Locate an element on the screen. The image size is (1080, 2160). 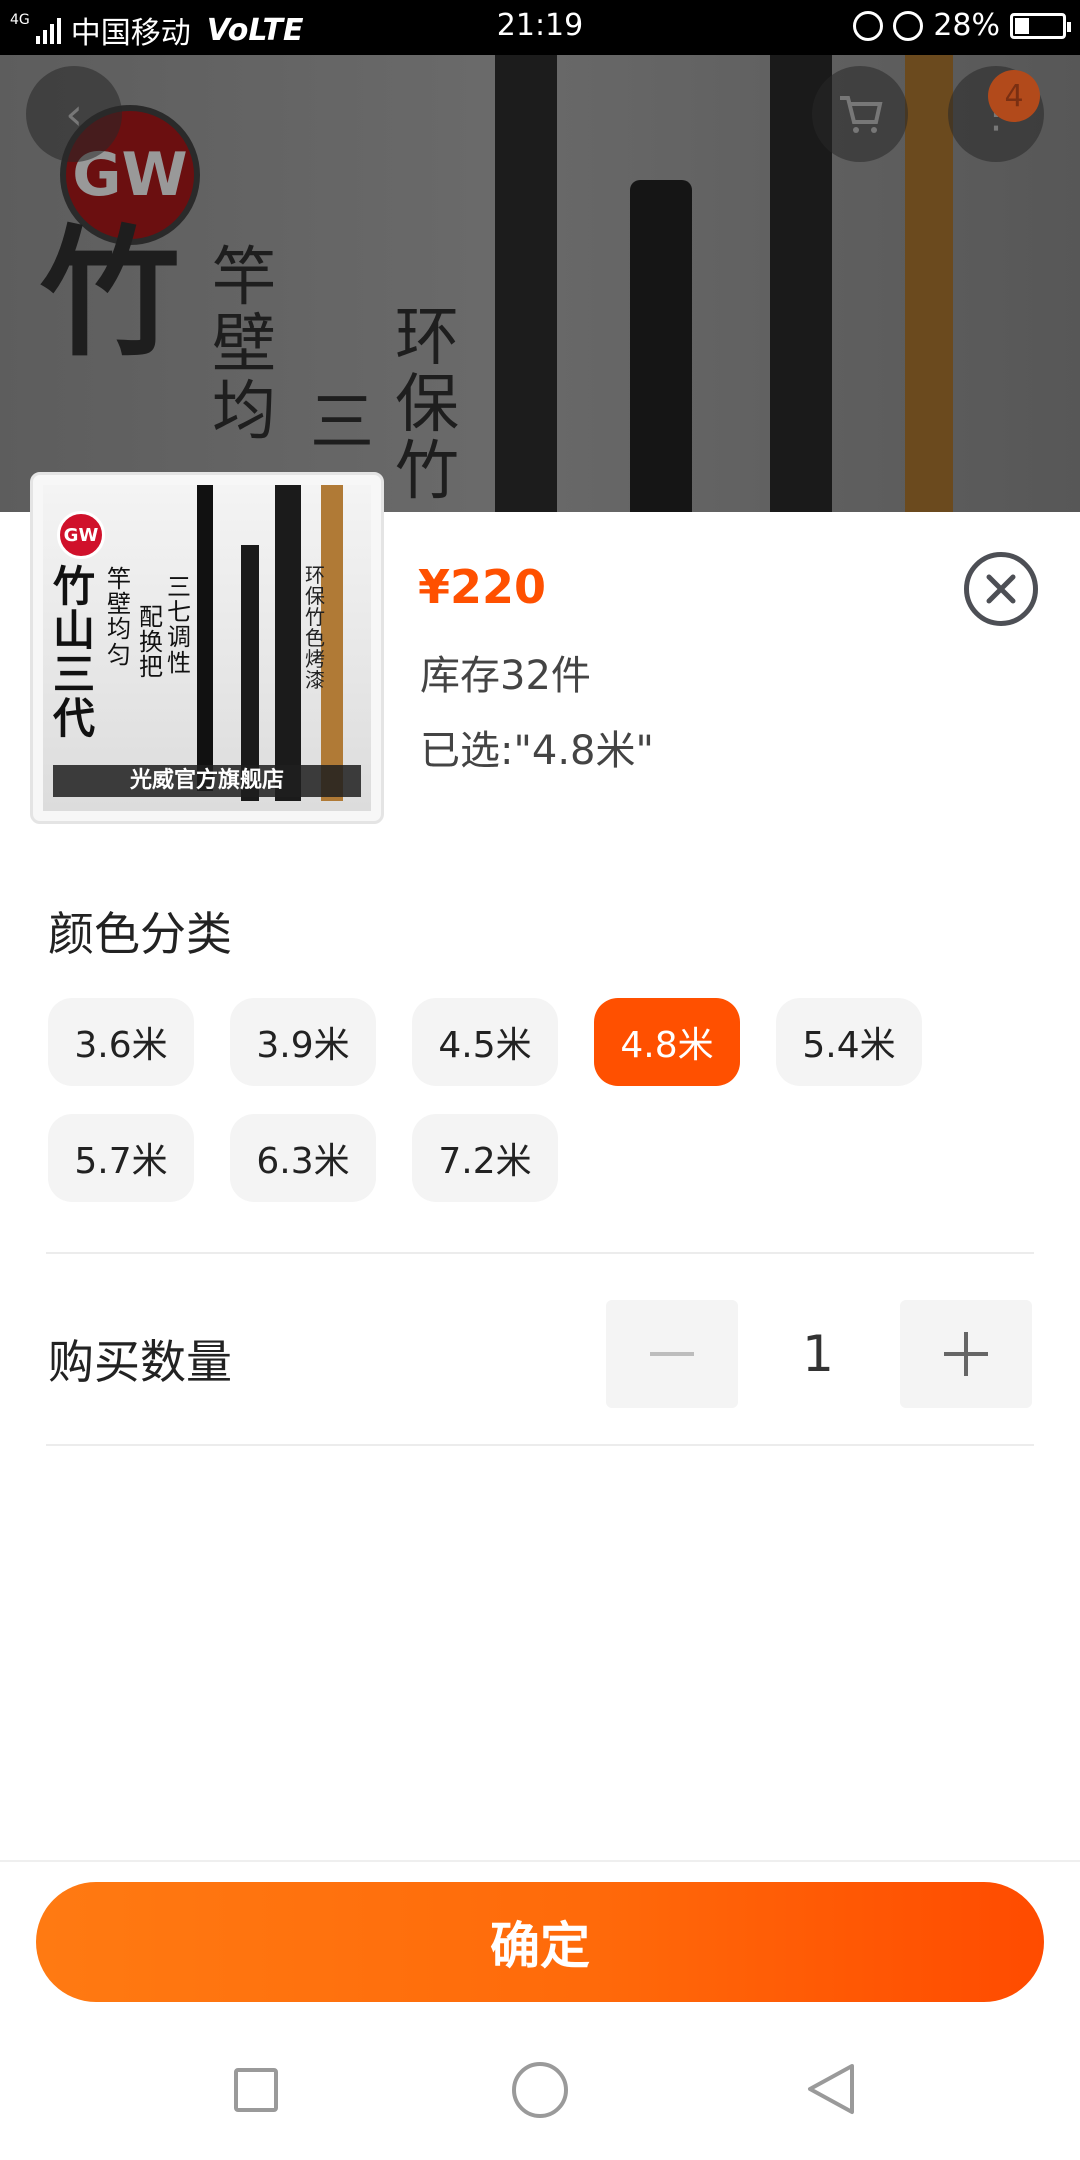
footer-divider is located at coordinates (540, 1861).